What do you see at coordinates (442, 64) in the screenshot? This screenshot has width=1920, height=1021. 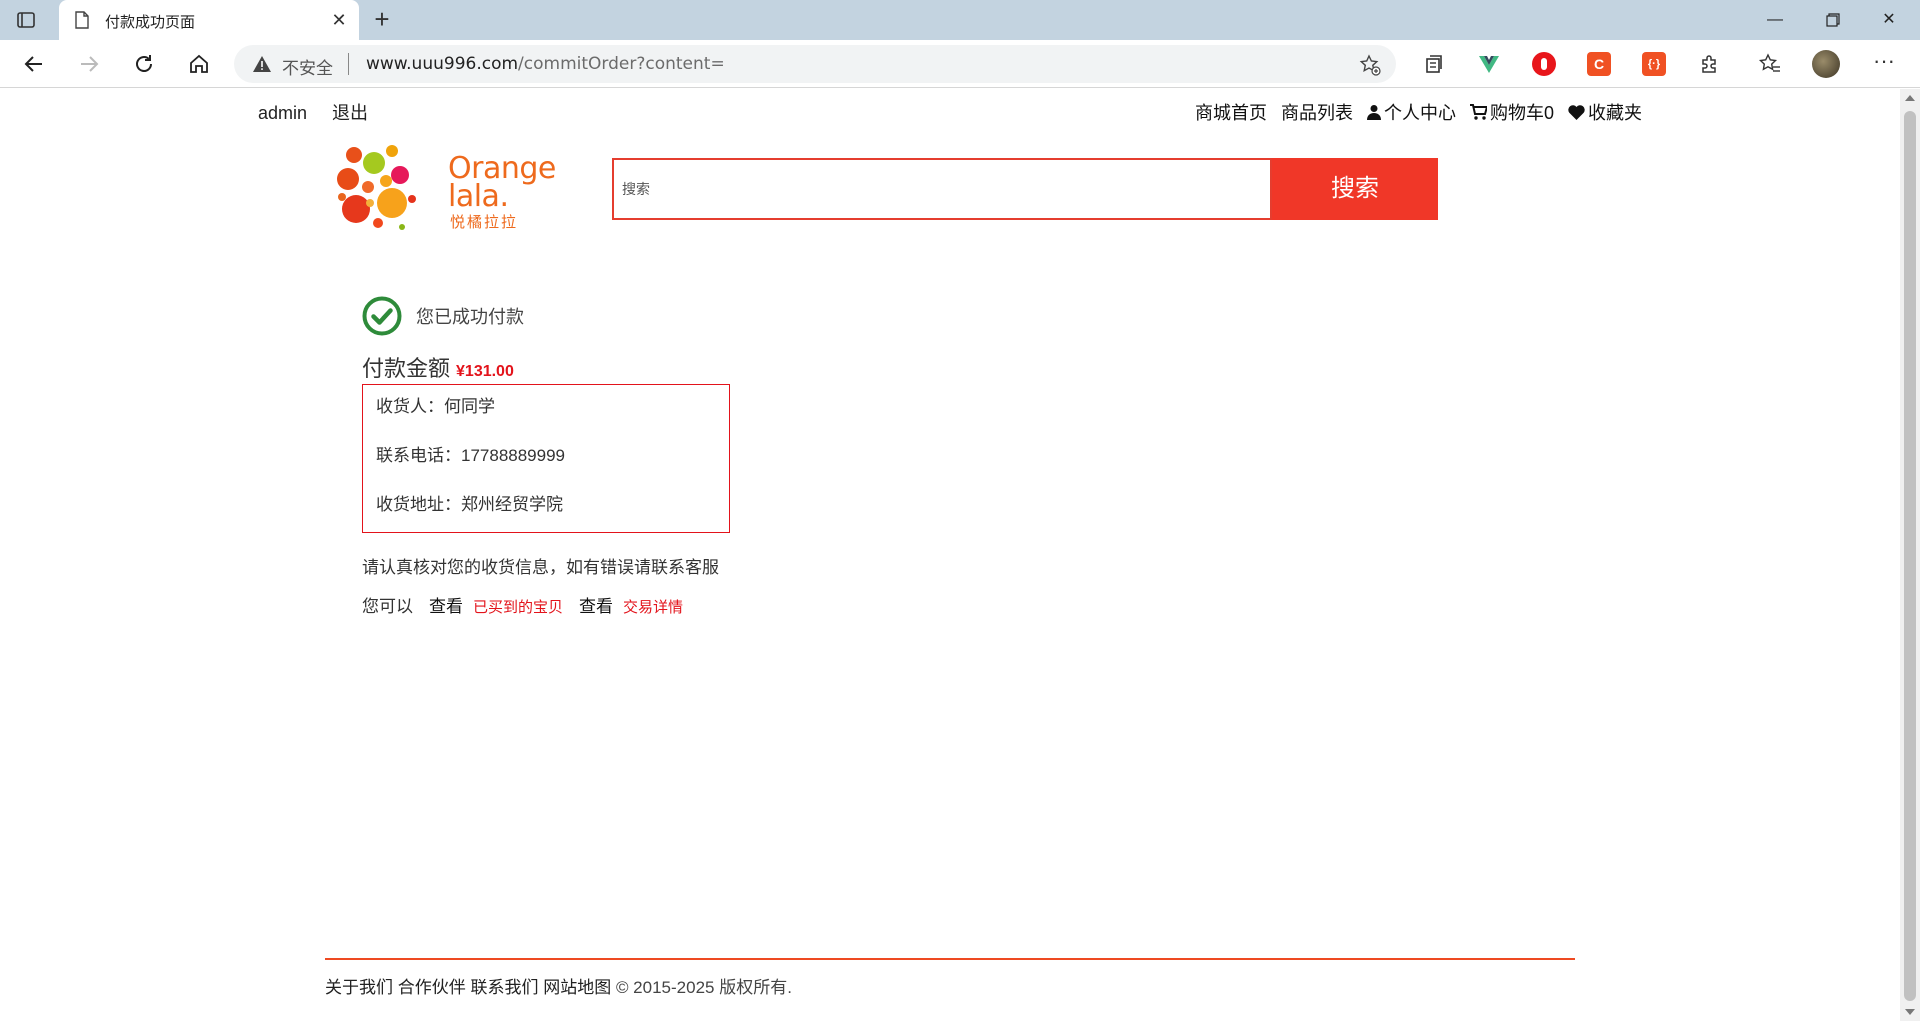 I see `url-host: www.uuu996.com` at bounding box center [442, 64].